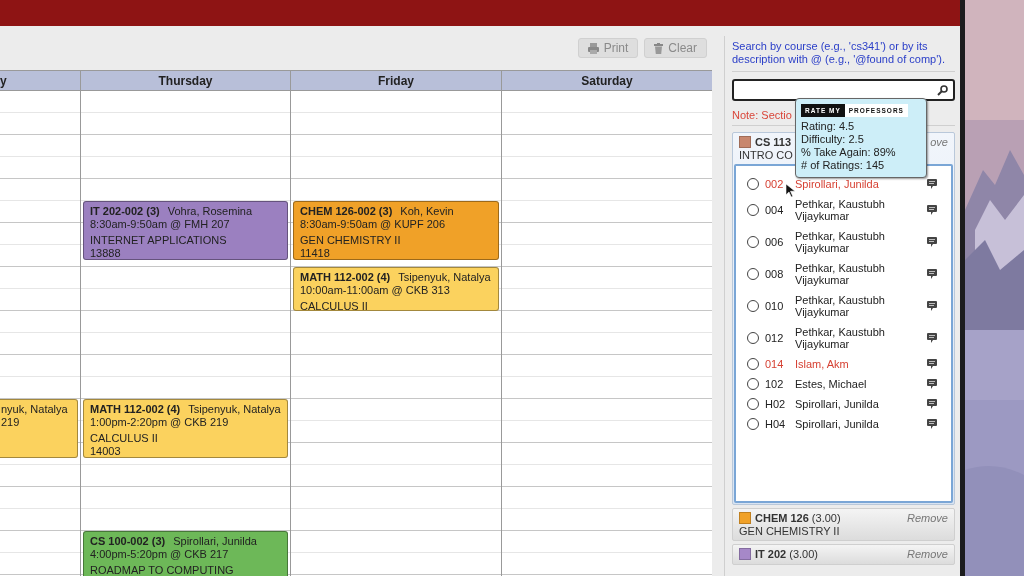  Describe the element at coordinates (162, 570) in the screenshot. I see `course-title: ROADMAP TO COMPUTING` at that location.